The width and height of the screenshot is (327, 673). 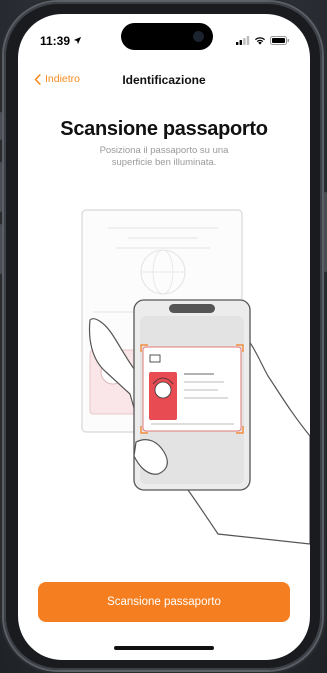 What do you see at coordinates (280, 40) in the screenshot?
I see `battery-icon` at bounding box center [280, 40].